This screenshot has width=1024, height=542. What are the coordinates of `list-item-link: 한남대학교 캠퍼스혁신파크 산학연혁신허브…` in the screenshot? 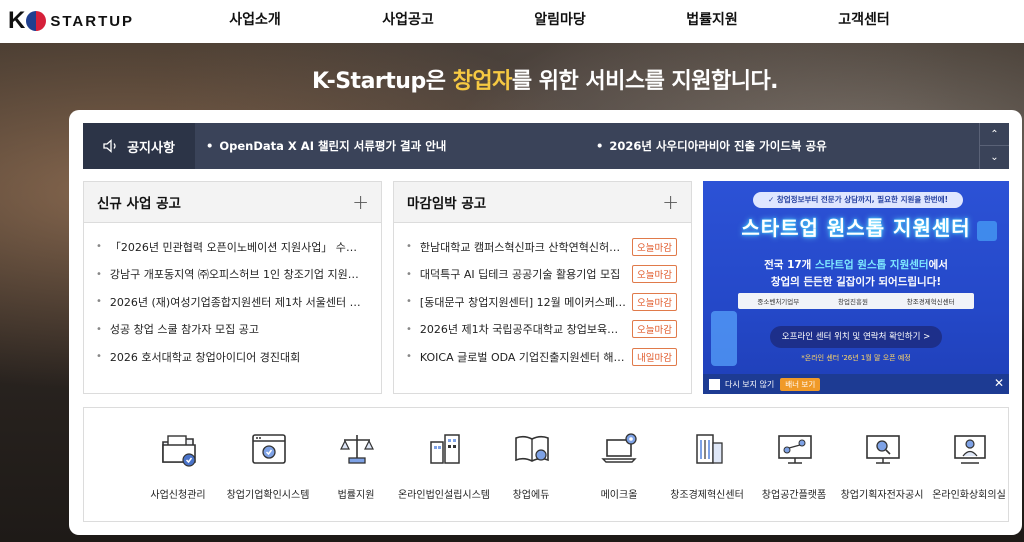 It's located at (523, 247).